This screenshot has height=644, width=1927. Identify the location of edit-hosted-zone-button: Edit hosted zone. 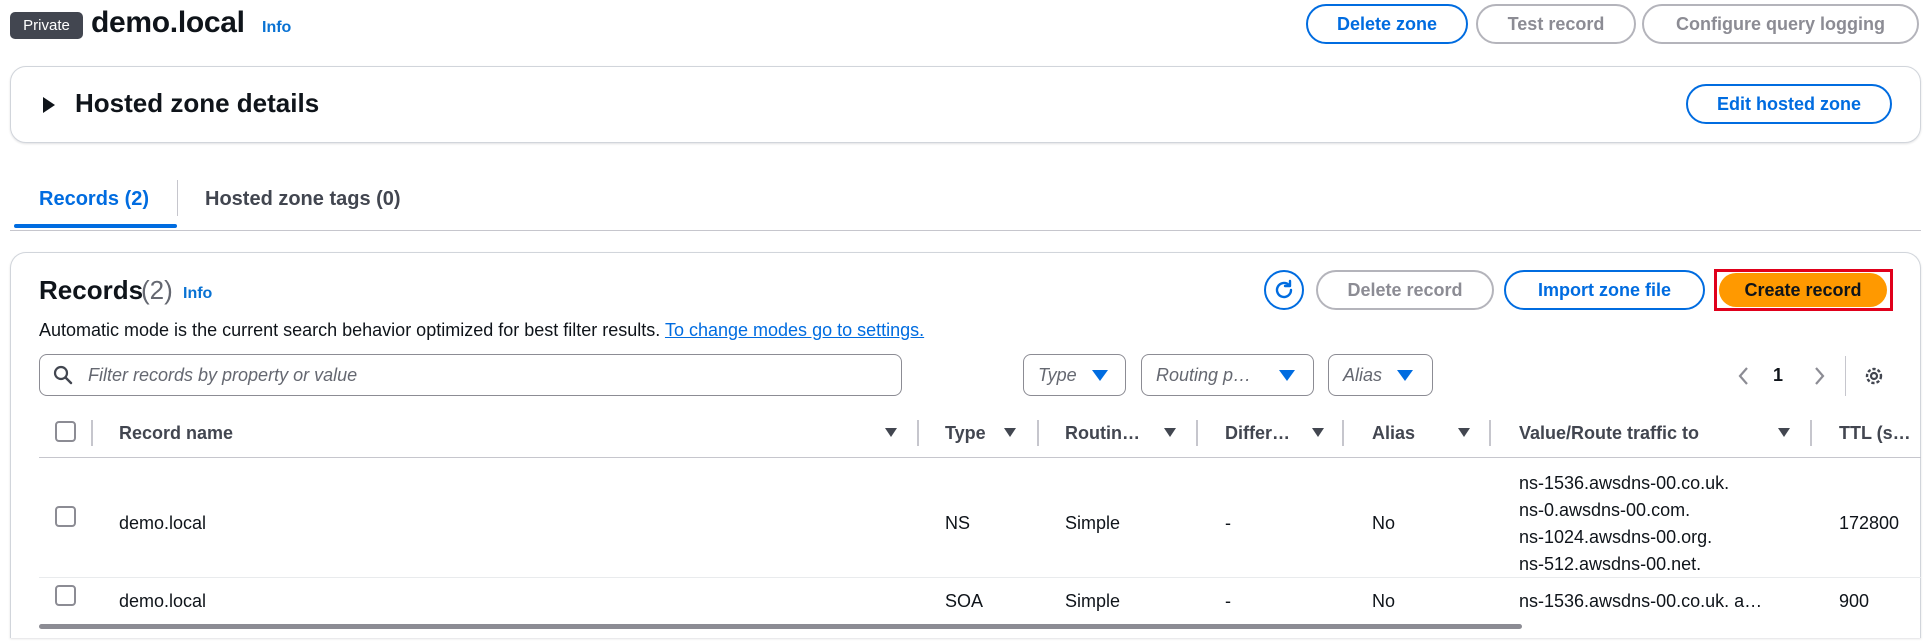
(1789, 104).